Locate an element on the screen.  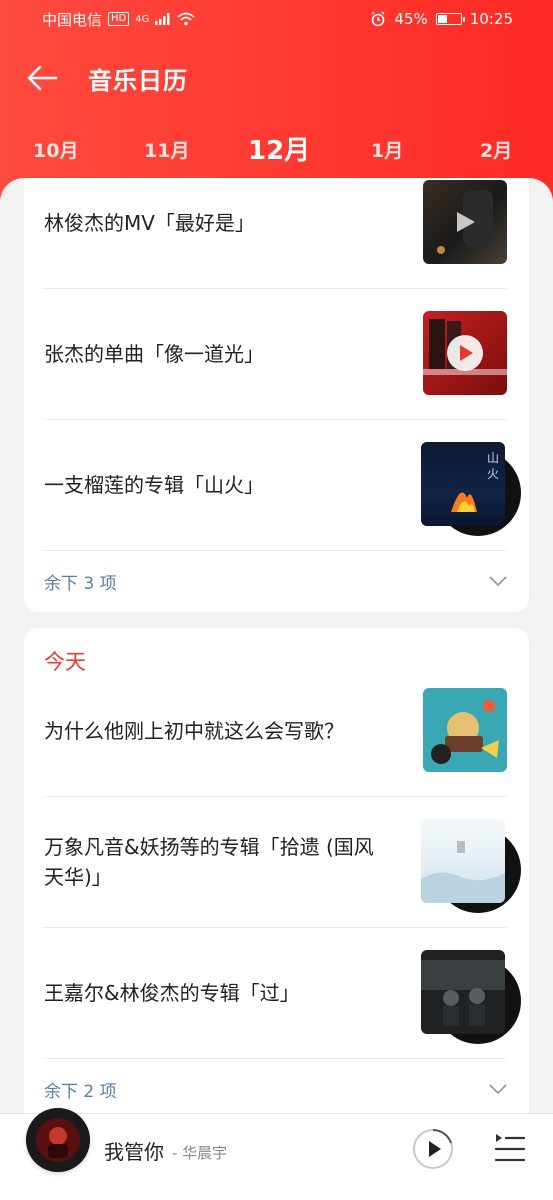
item-title: 为什么他刚上初中就这么会写歌？ is located at coordinates (194, 731).